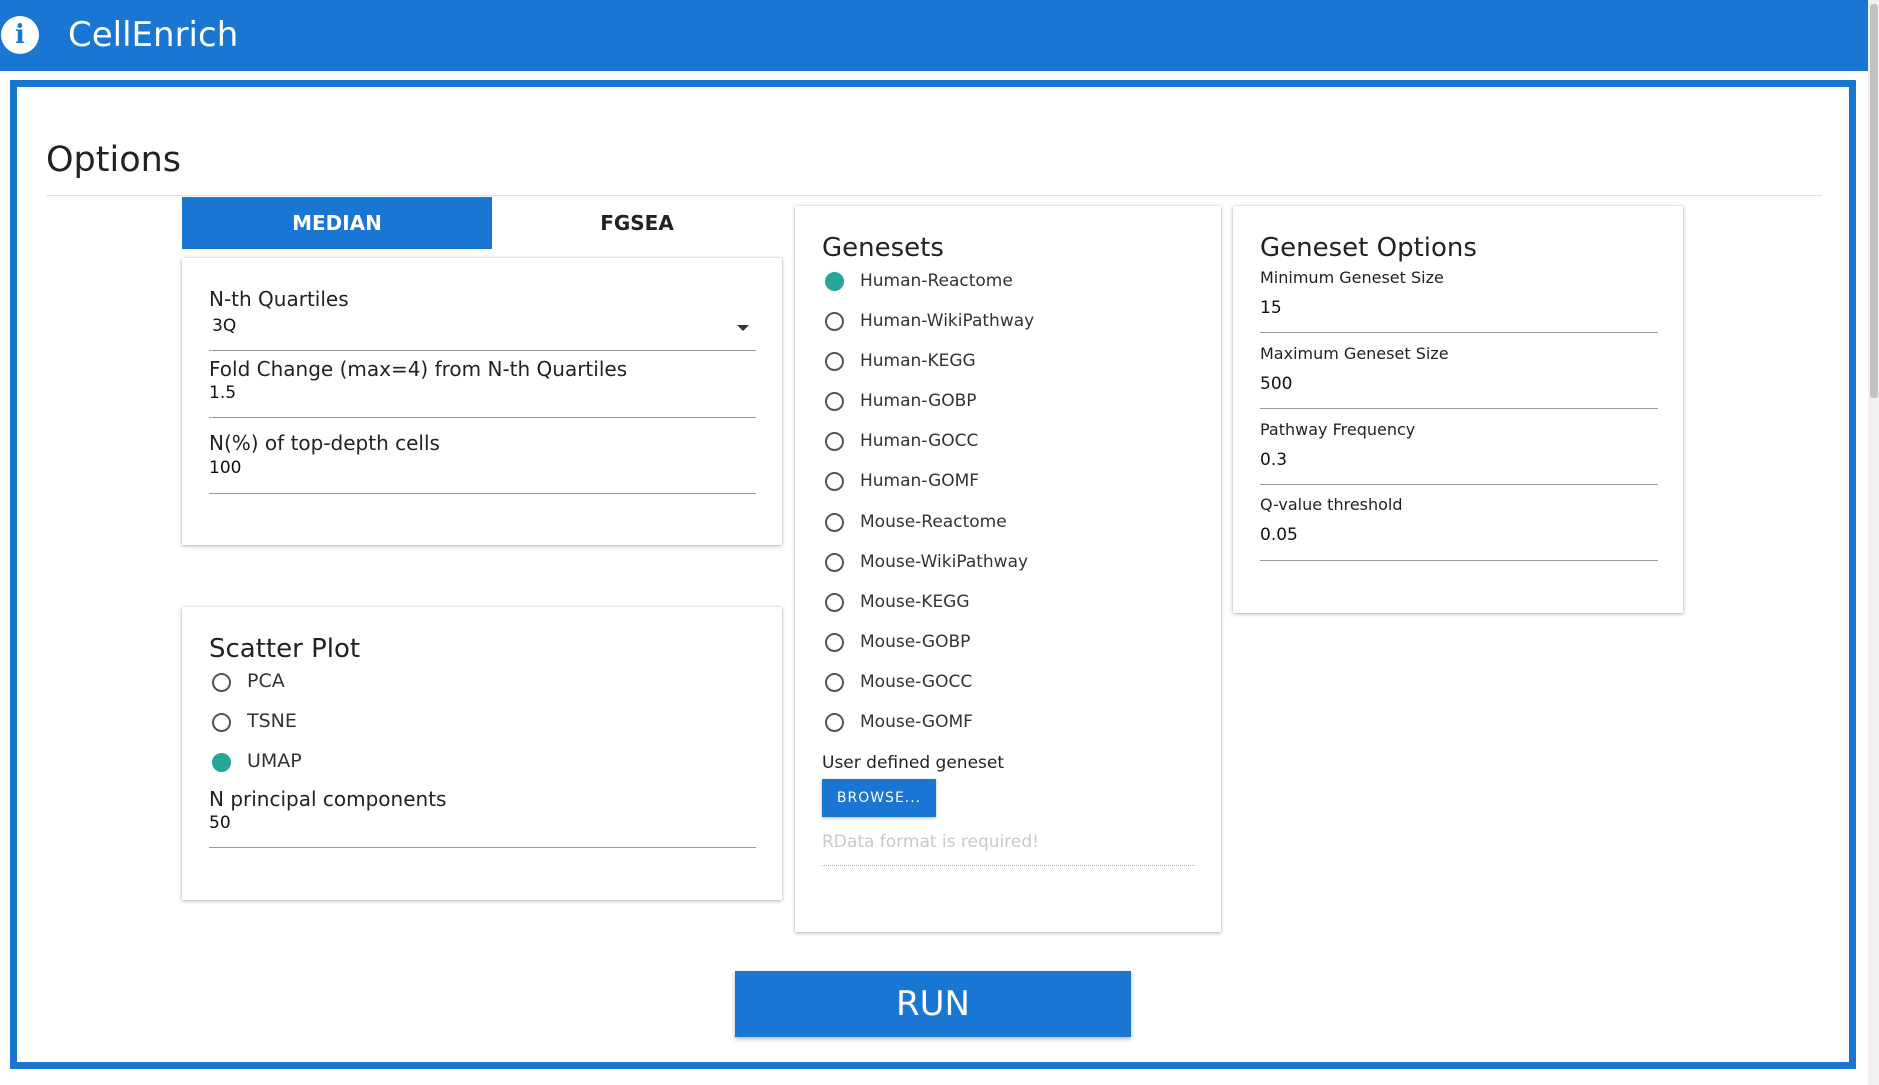 This screenshot has width=1879, height=1085. What do you see at coordinates (1276, 384) in the screenshot?
I see `max-geneset-size-field: 500` at bounding box center [1276, 384].